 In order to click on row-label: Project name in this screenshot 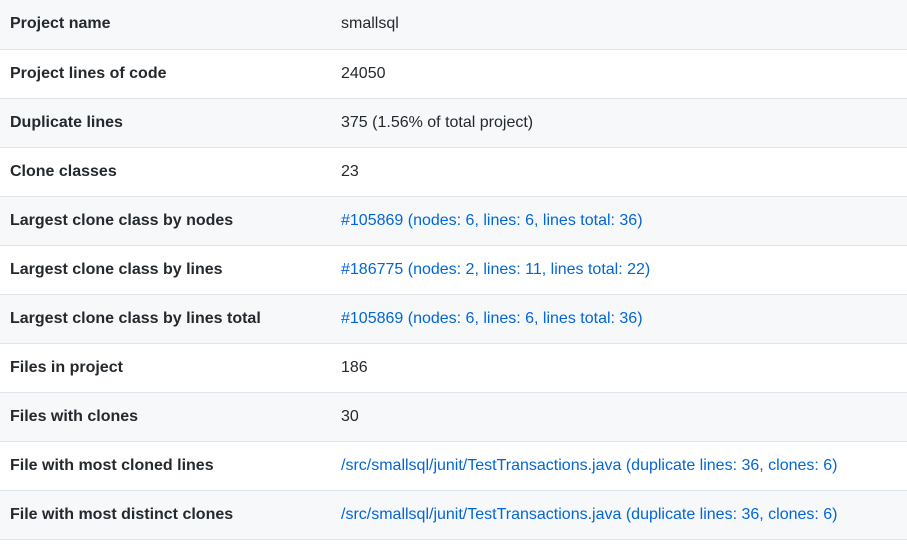, I will do `click(165, 25)`.